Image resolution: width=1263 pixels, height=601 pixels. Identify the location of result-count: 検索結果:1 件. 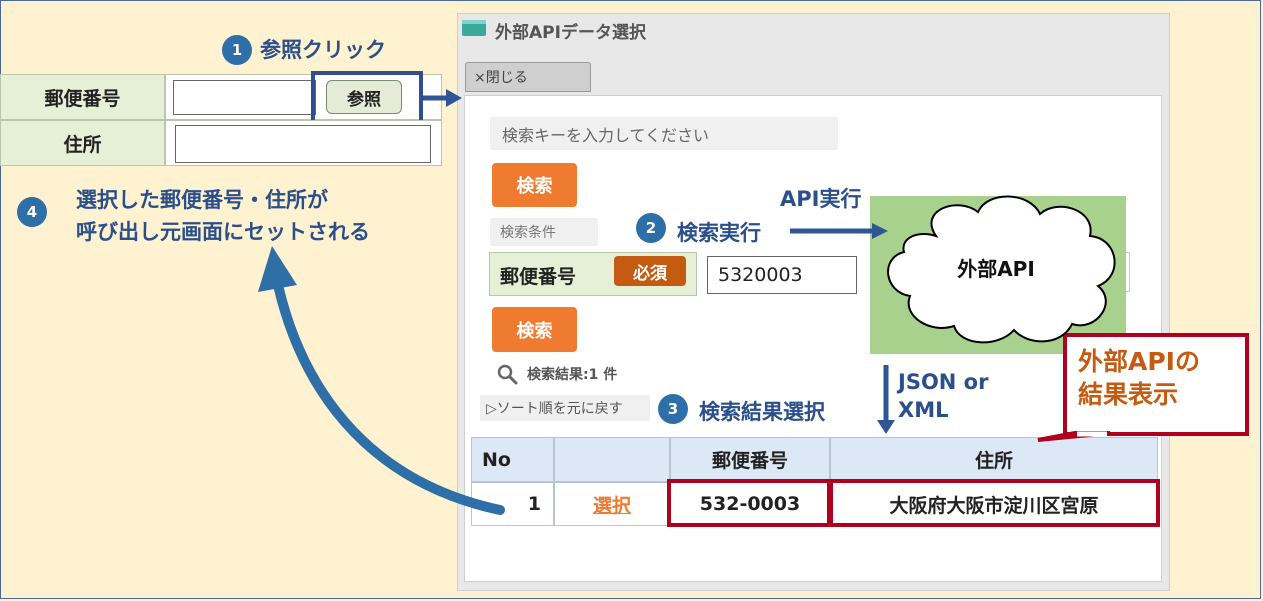
(572, 375).